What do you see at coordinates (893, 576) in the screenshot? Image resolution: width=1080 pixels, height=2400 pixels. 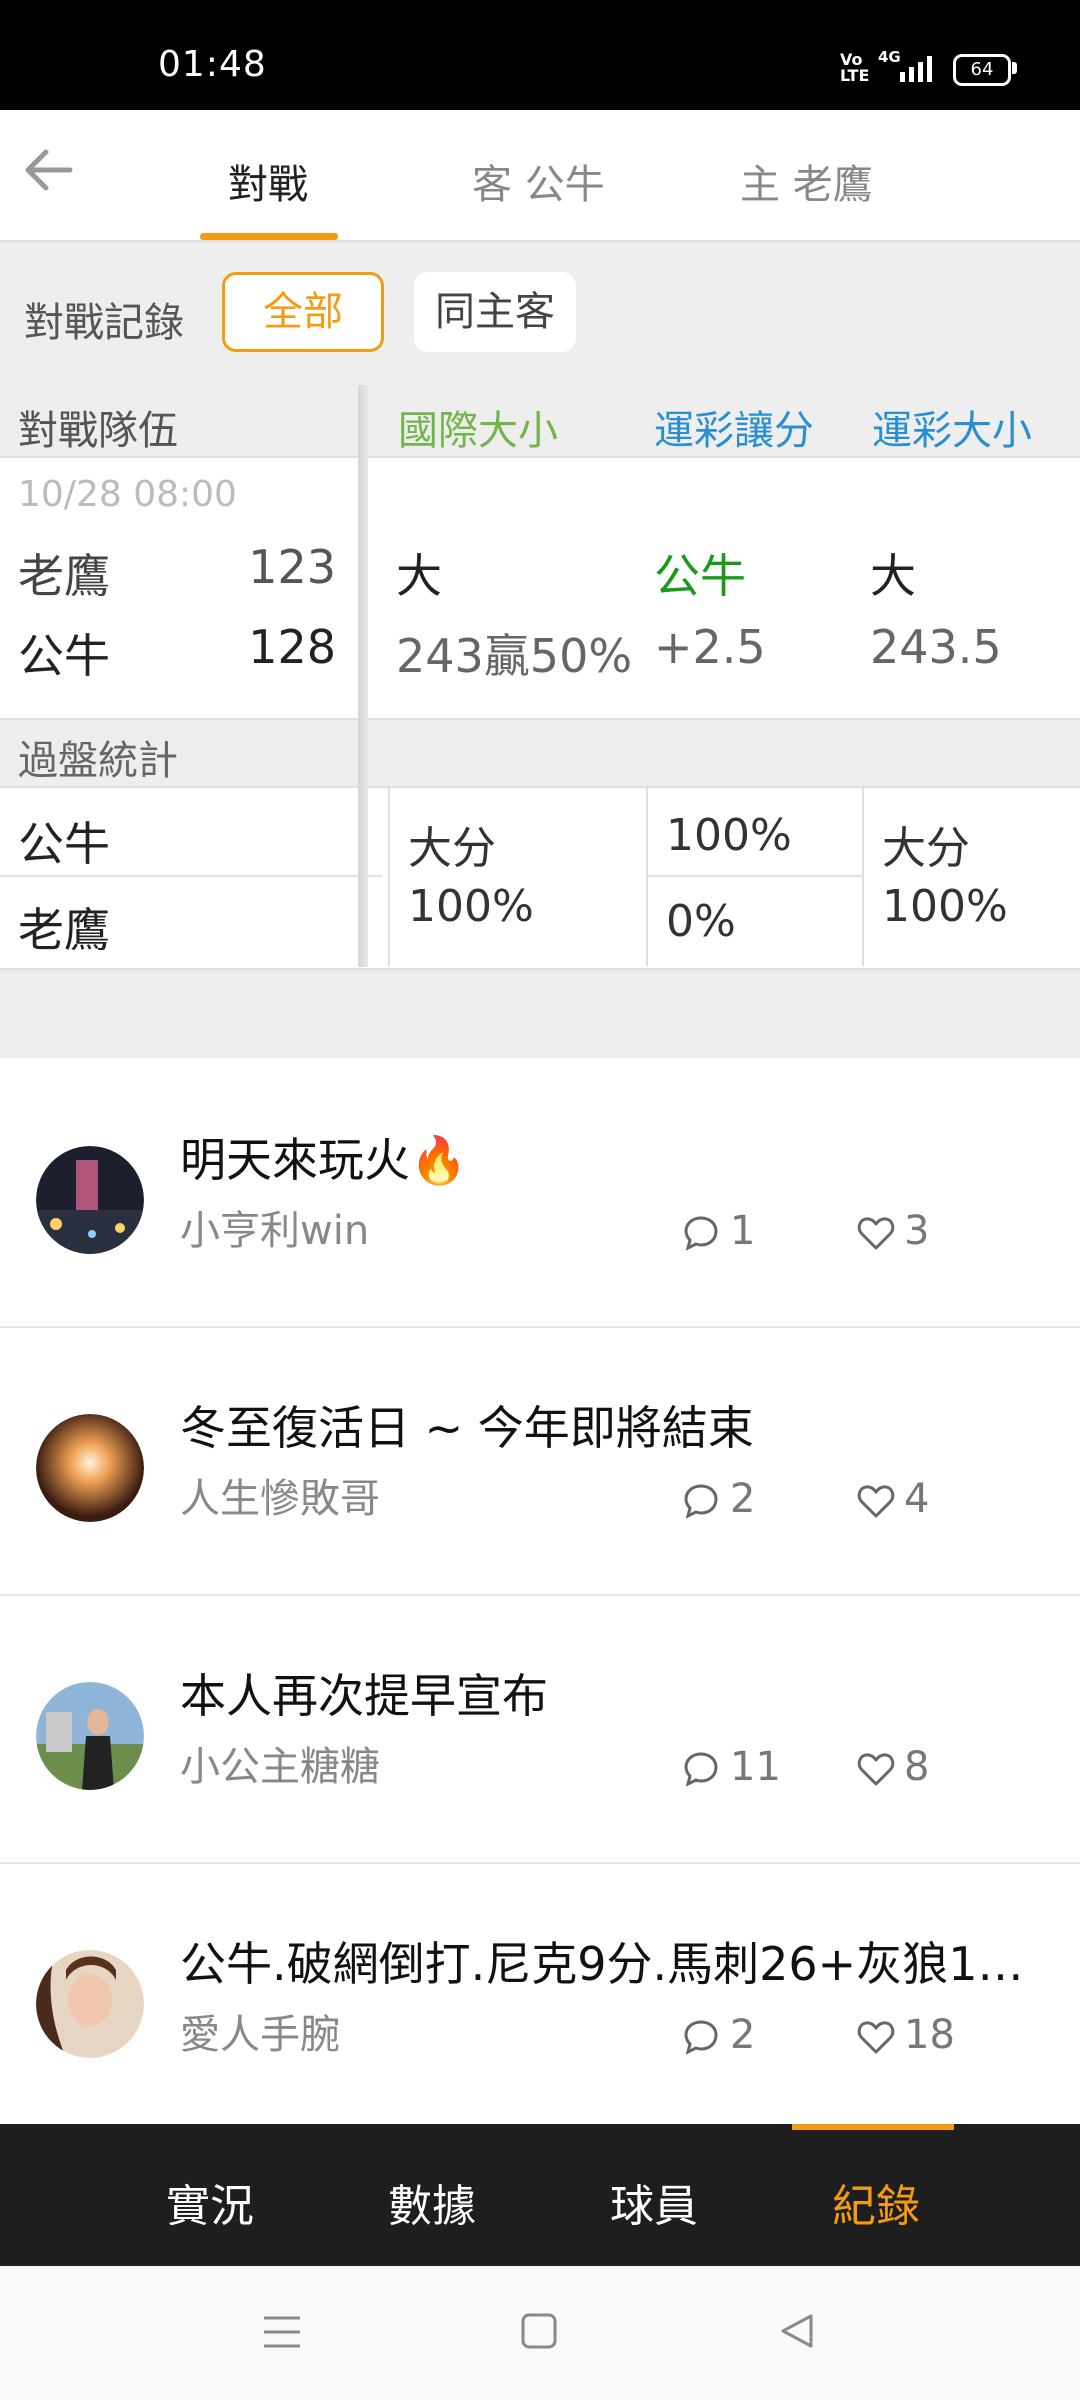 I see `row1-lottery-total: 大` at bounding box center [893, 576].